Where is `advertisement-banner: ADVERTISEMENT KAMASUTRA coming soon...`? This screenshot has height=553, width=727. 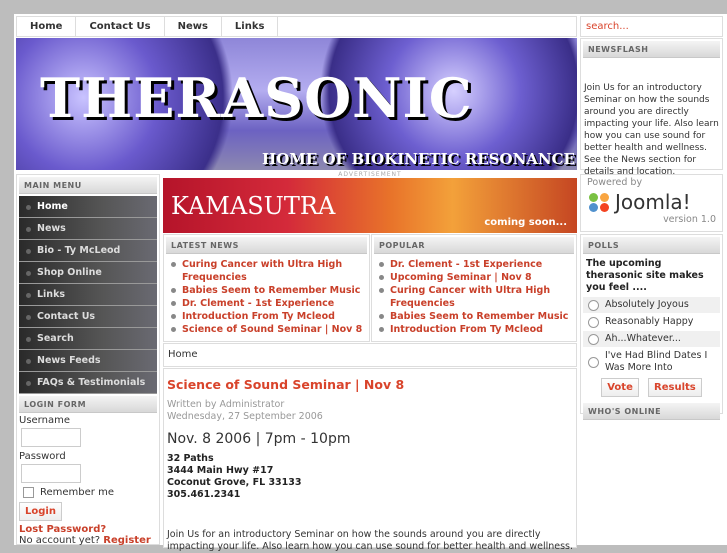
advertisement-banner: ADVERTISEMENT KAMASUTRA coming soon... is located at coordinates (370, 202).